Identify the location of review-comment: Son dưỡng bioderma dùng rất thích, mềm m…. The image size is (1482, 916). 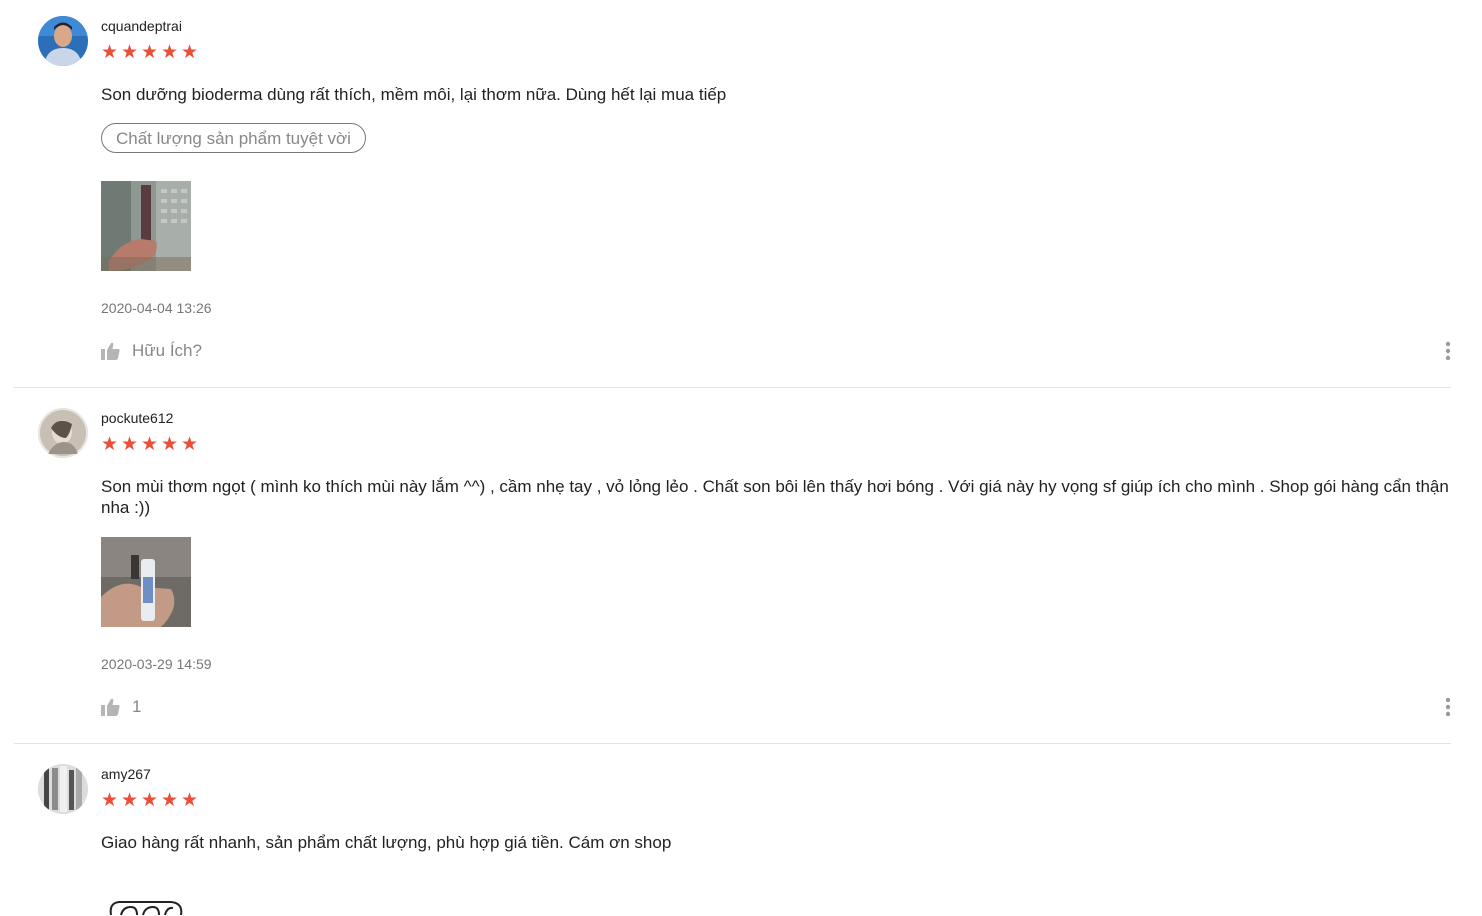
(414, 94).